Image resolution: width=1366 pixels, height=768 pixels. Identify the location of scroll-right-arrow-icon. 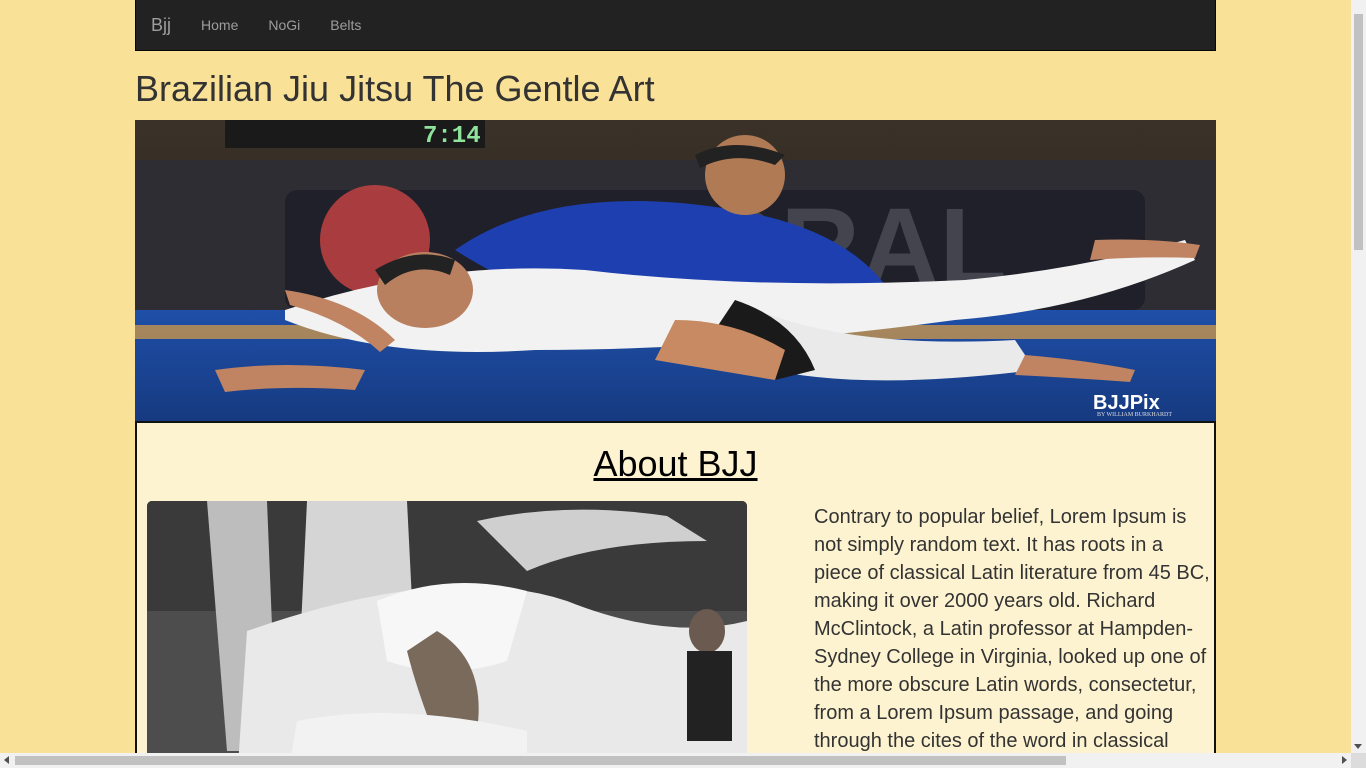
(1344, 760).